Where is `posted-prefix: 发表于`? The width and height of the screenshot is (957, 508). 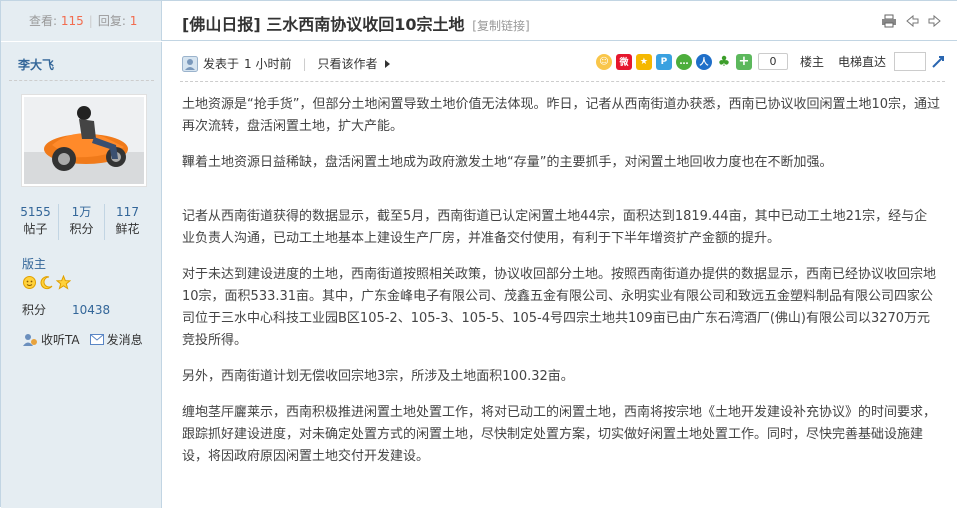 posted-prefix: 发表于 is located at coordinates (221, 64).